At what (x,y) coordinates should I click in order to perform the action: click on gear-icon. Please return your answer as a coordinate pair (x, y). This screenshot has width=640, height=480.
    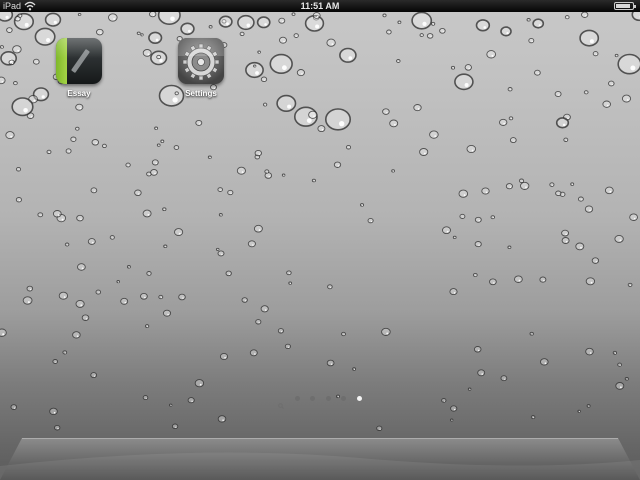
    Looking at the image, I should click on (201, 61).